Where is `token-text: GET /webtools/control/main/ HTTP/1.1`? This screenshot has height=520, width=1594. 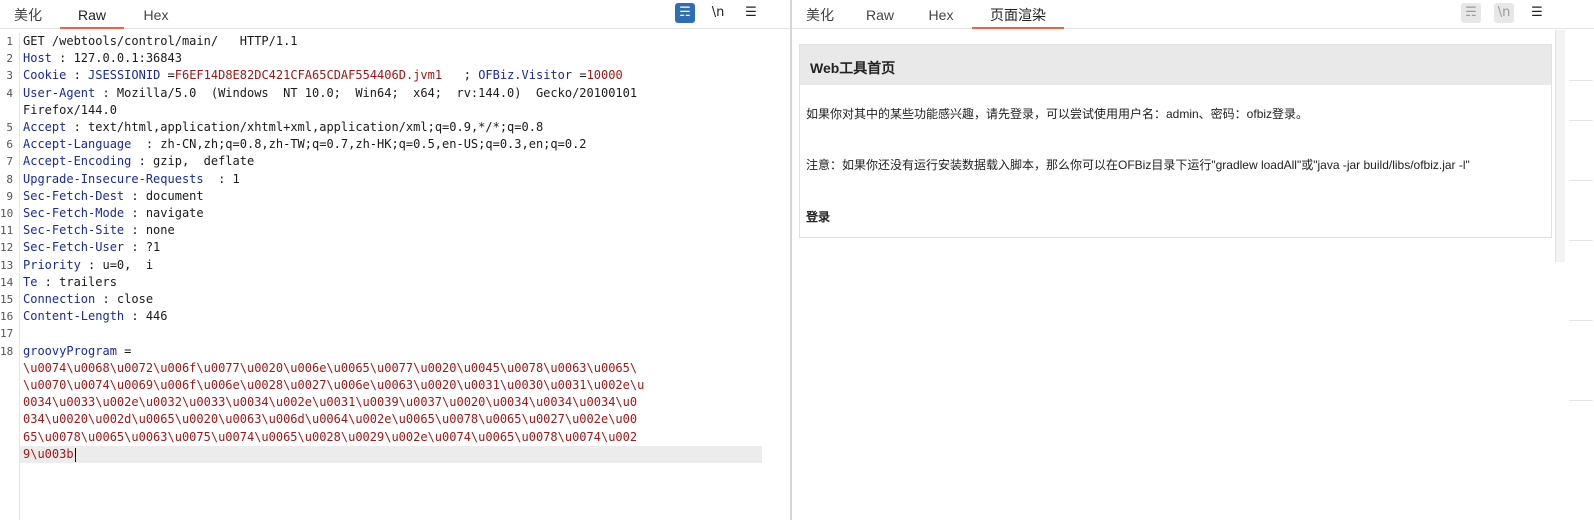
token-text: GET /webtools/control/main/ HTTP/1.1 is located at coordinates (160, 41).